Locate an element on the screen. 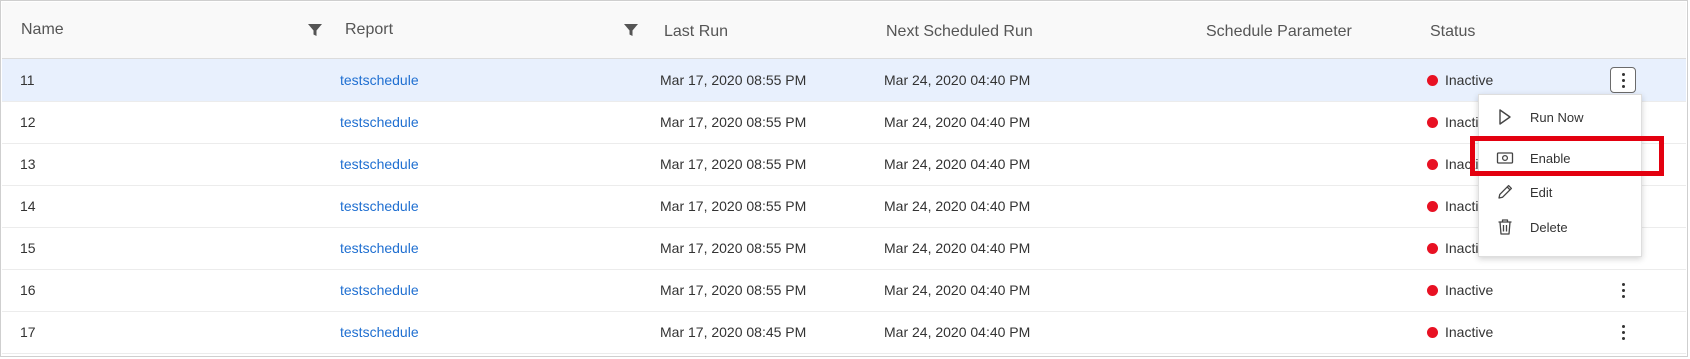 This screenshot has height=359, width=1690. menu-item-edit: Edit is located at coordinates (1560, 192).